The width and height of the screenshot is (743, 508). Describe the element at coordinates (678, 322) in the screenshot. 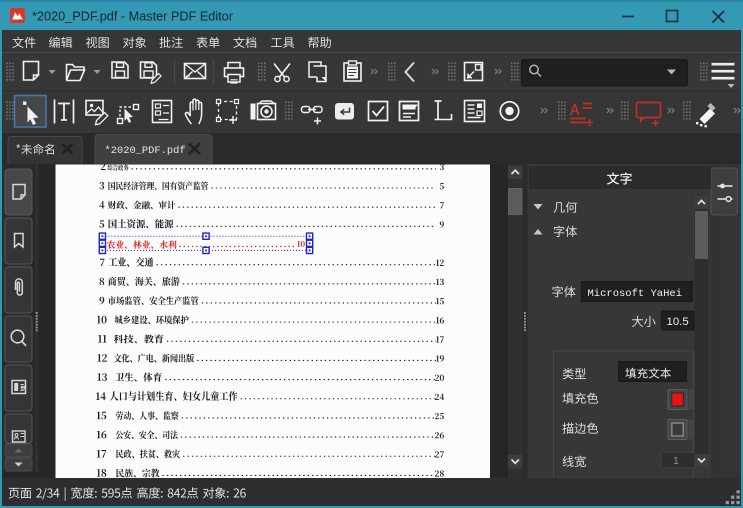

I see `svg-text: 10.5` at that location.